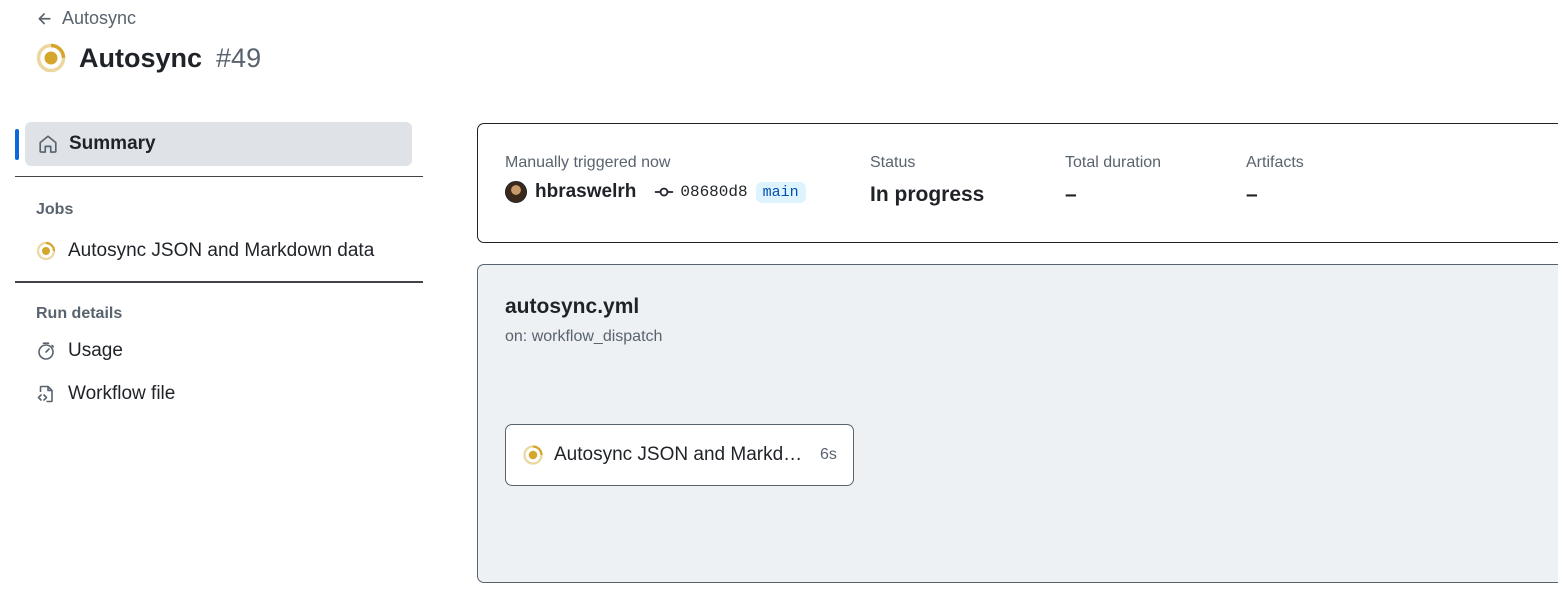 The width and height of the screenshot is (1558, 615). What do you see at coordinates (44, 18) in the screenshot?
I see `arrow-left-icon` at bounding box center [44, 18].